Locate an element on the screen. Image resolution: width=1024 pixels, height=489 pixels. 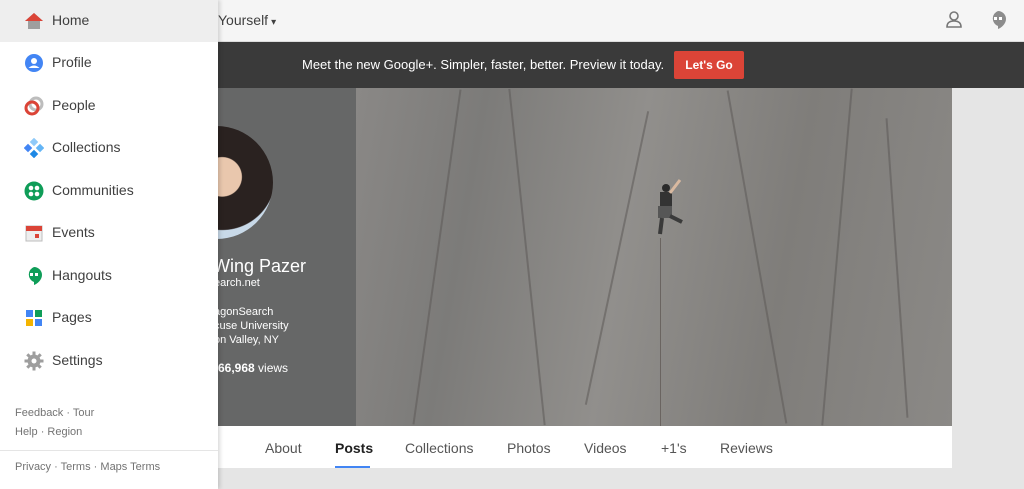
tab-collections: Collections is located at coordinates (439, 448).